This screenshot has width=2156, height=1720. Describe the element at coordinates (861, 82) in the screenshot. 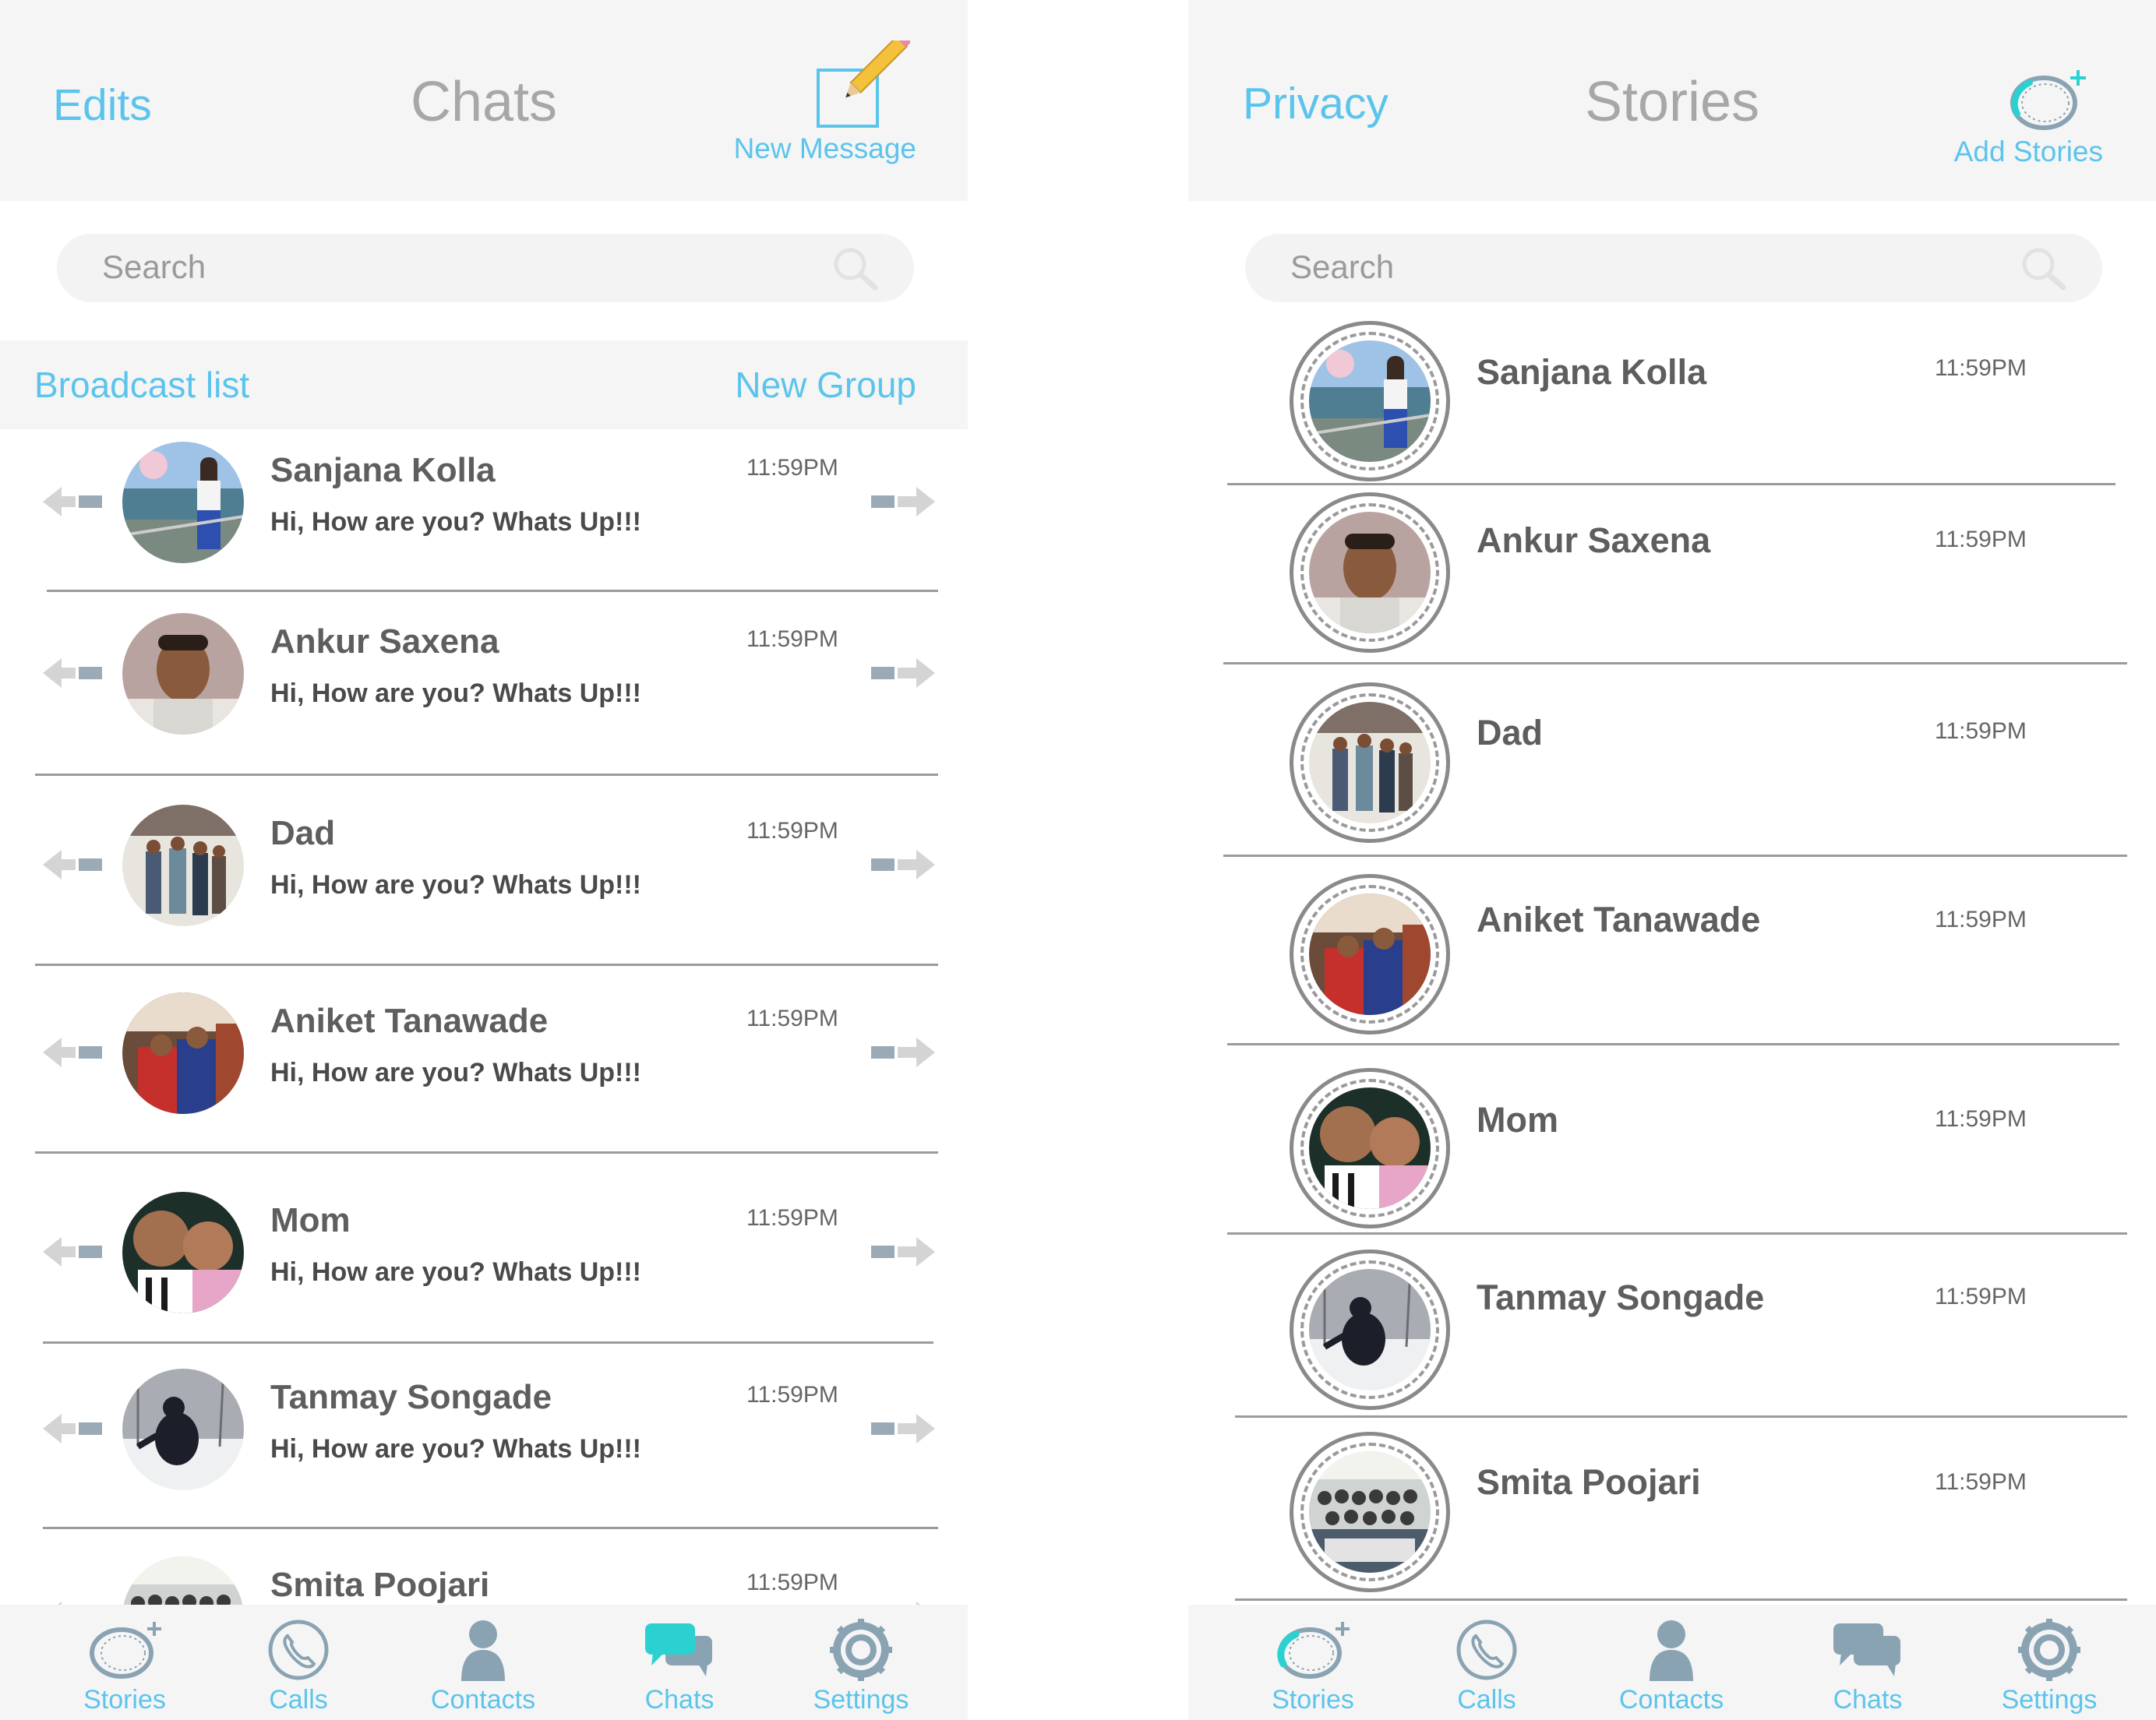

I see `compose-icon` at that location.